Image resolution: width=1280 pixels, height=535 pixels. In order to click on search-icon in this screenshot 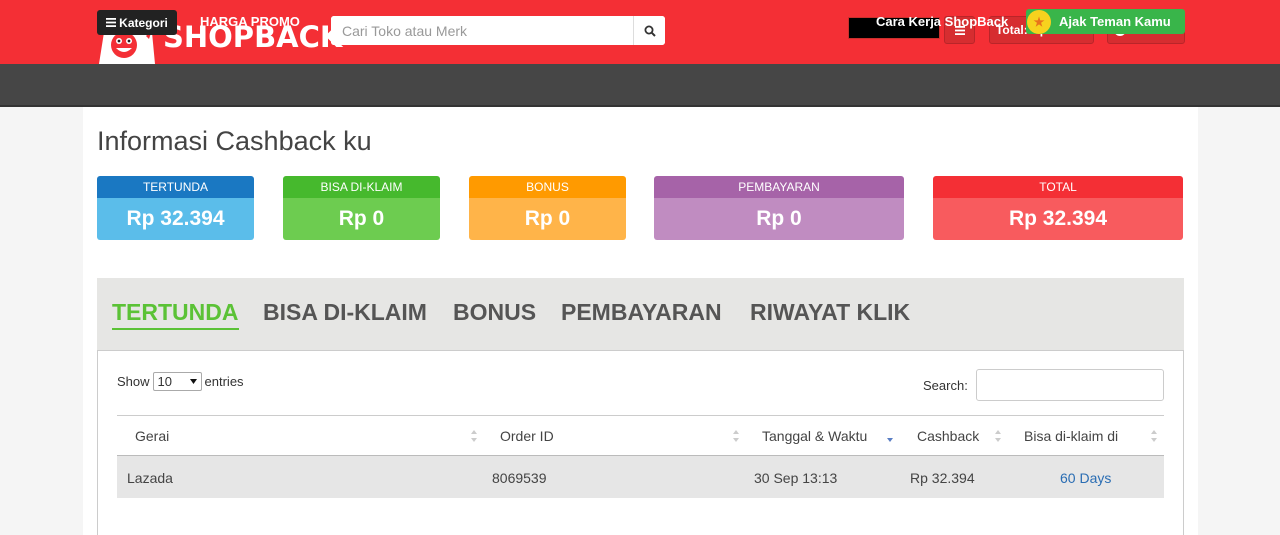, I will do `click(650, 31)`.